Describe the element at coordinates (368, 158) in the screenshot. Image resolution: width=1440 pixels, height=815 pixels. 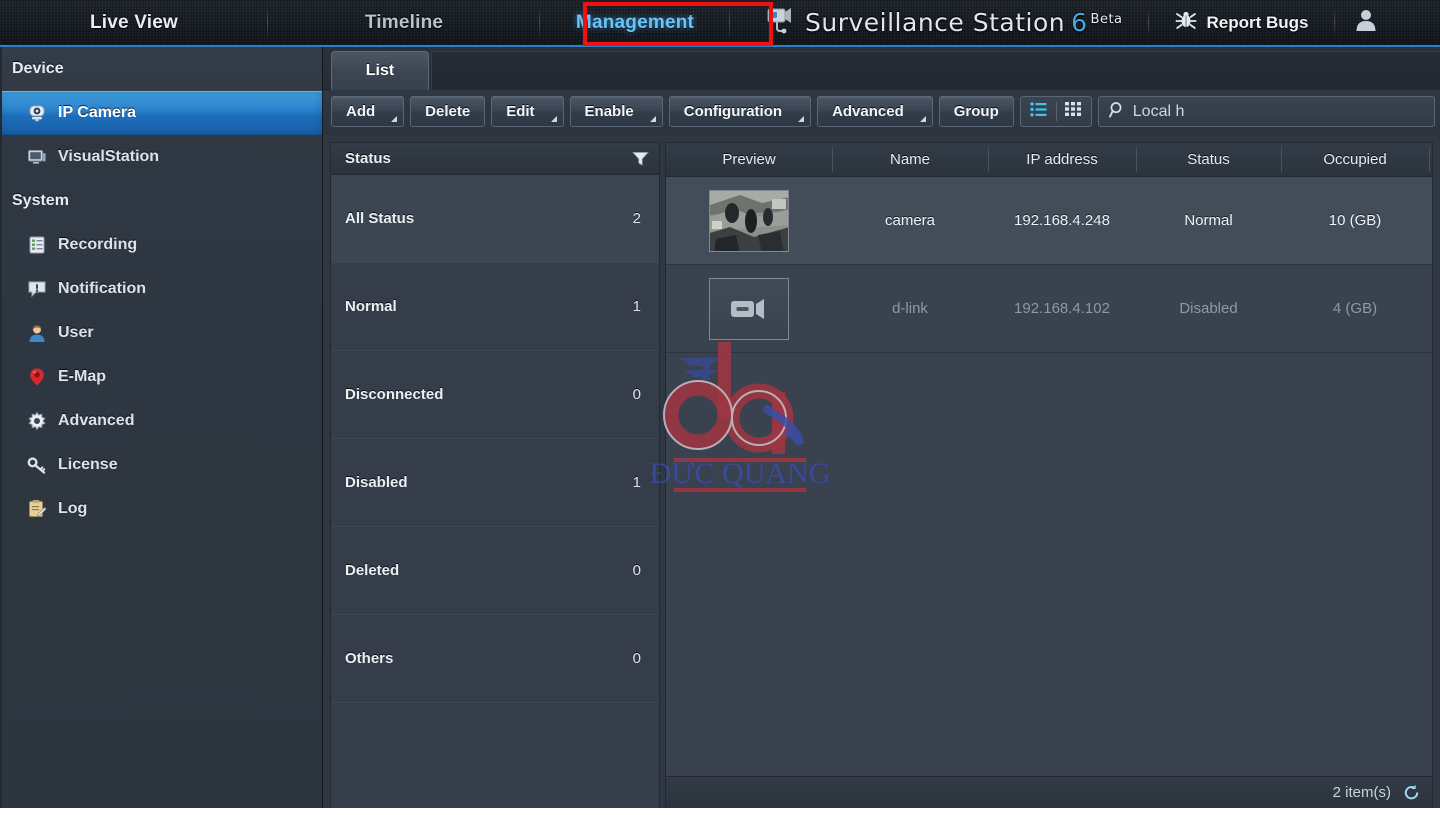
I see `status-panel-title: Status` at that location.